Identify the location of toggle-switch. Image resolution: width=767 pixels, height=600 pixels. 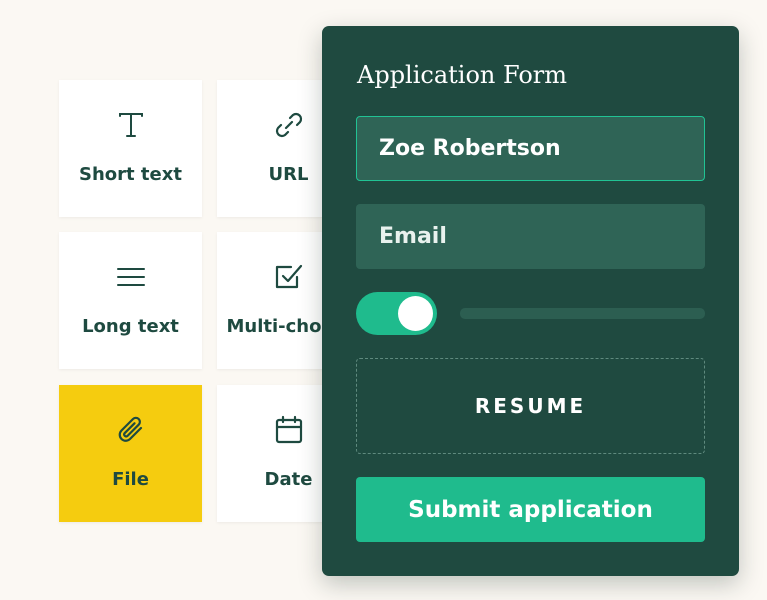
(396, 313).